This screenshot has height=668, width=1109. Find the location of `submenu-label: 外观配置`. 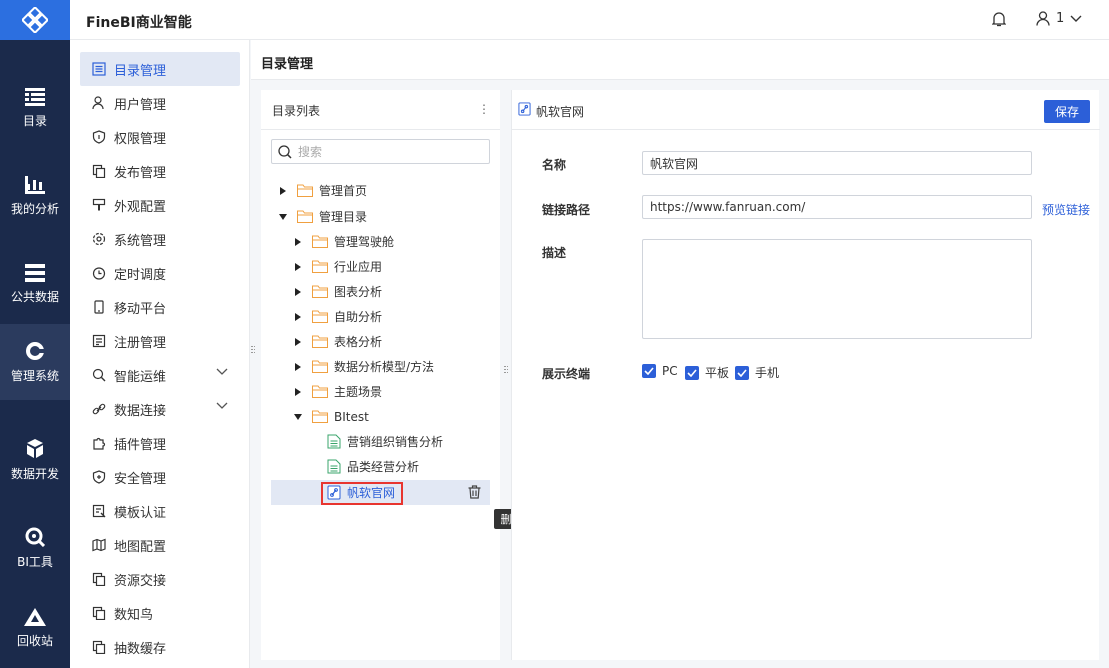

submenu-label: 外观配置 is located at coordinates (140, 207).